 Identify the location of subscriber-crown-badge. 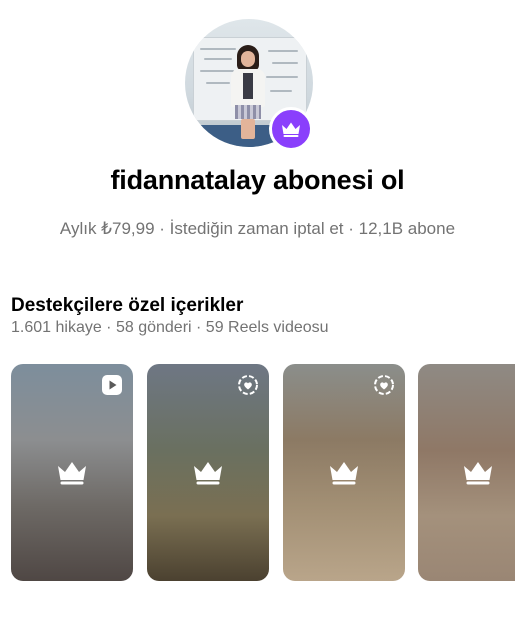
(291, 129).